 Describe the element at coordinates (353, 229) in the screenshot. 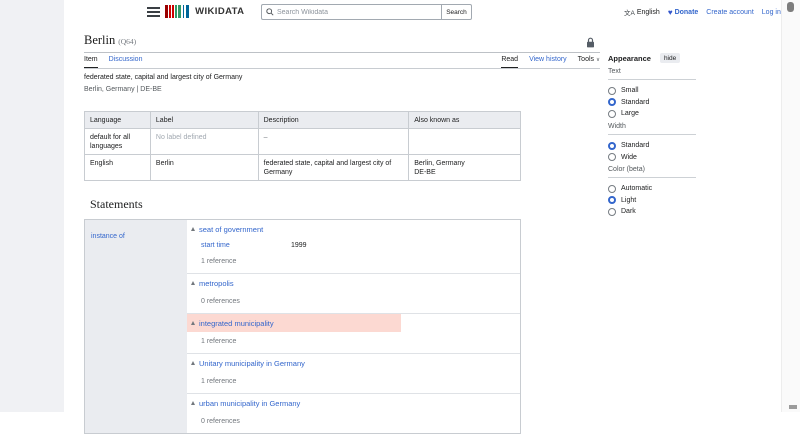

I see `claim-main-row: seat of government` at that location.